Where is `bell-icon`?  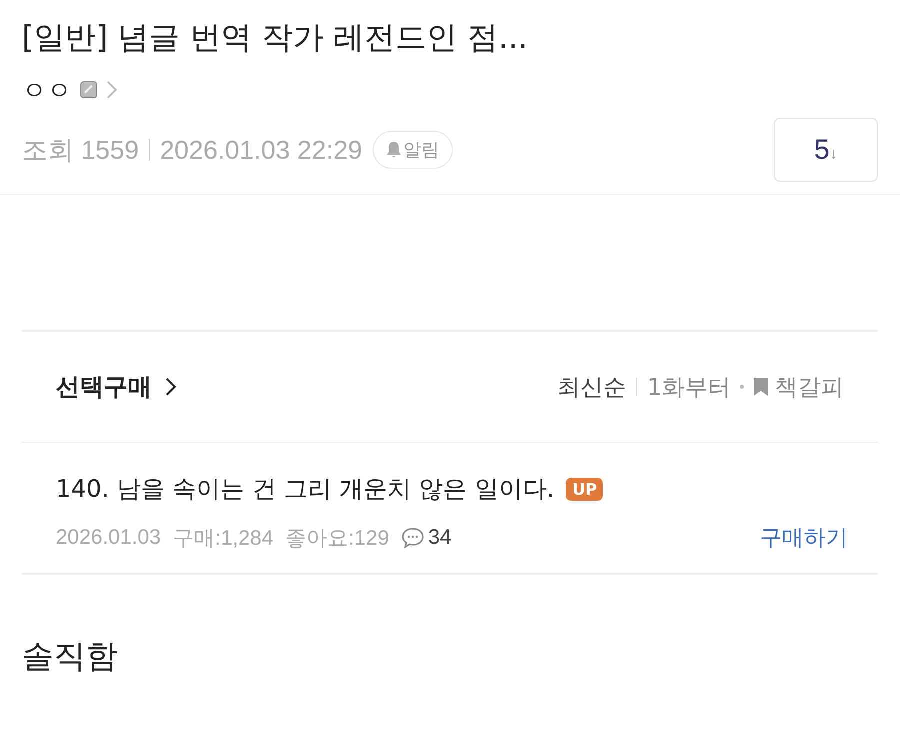 bell-icon is located at coordinates (394, 150).